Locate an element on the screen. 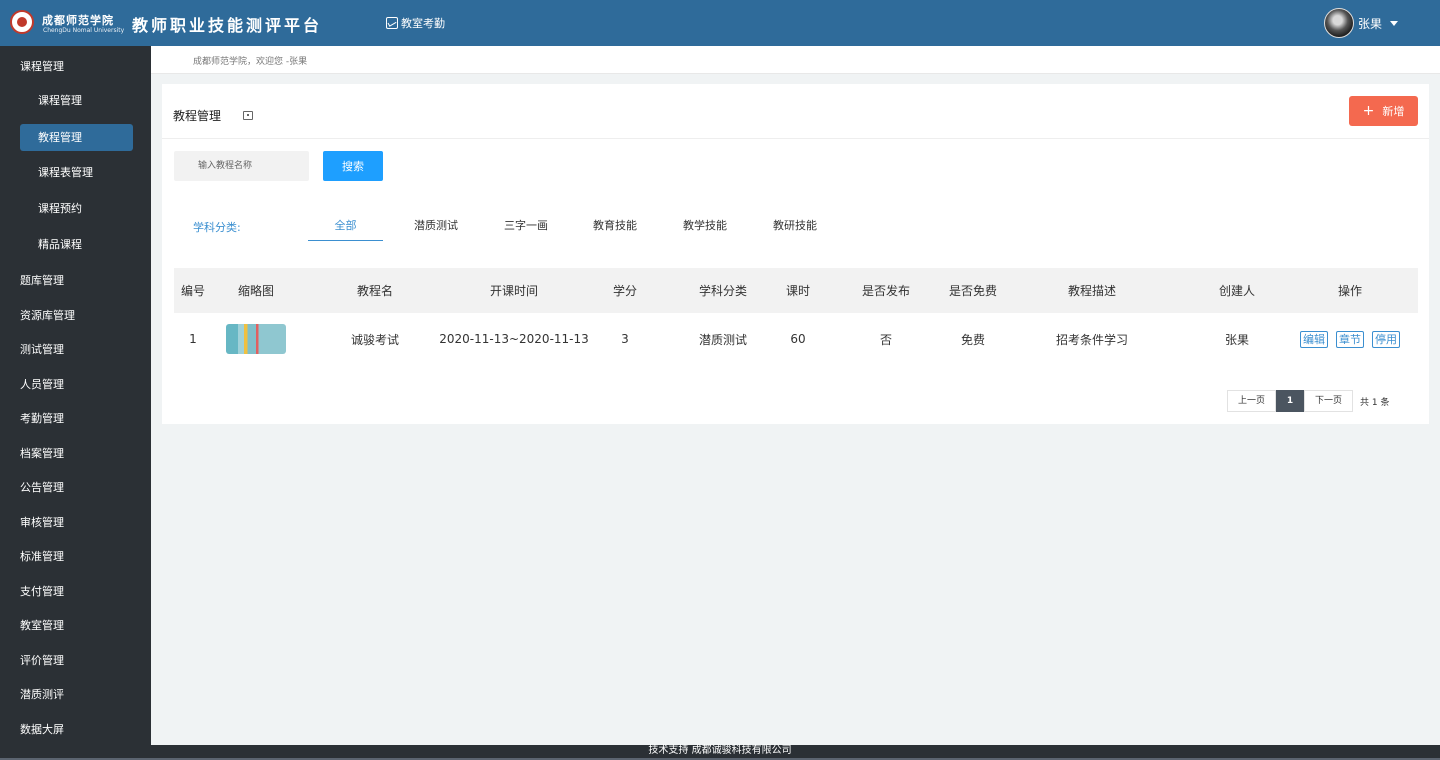 This screenshot has width=1440, height=760. subject-filter-label: 学科分类: is located at coordinates (217, 227).